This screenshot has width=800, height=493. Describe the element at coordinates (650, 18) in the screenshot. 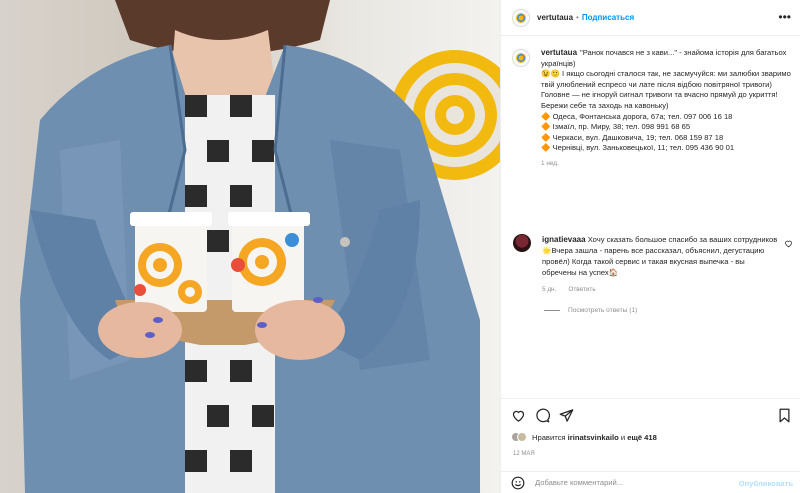

I see `post-header: vertutaua • Подписаться •••` at that location.